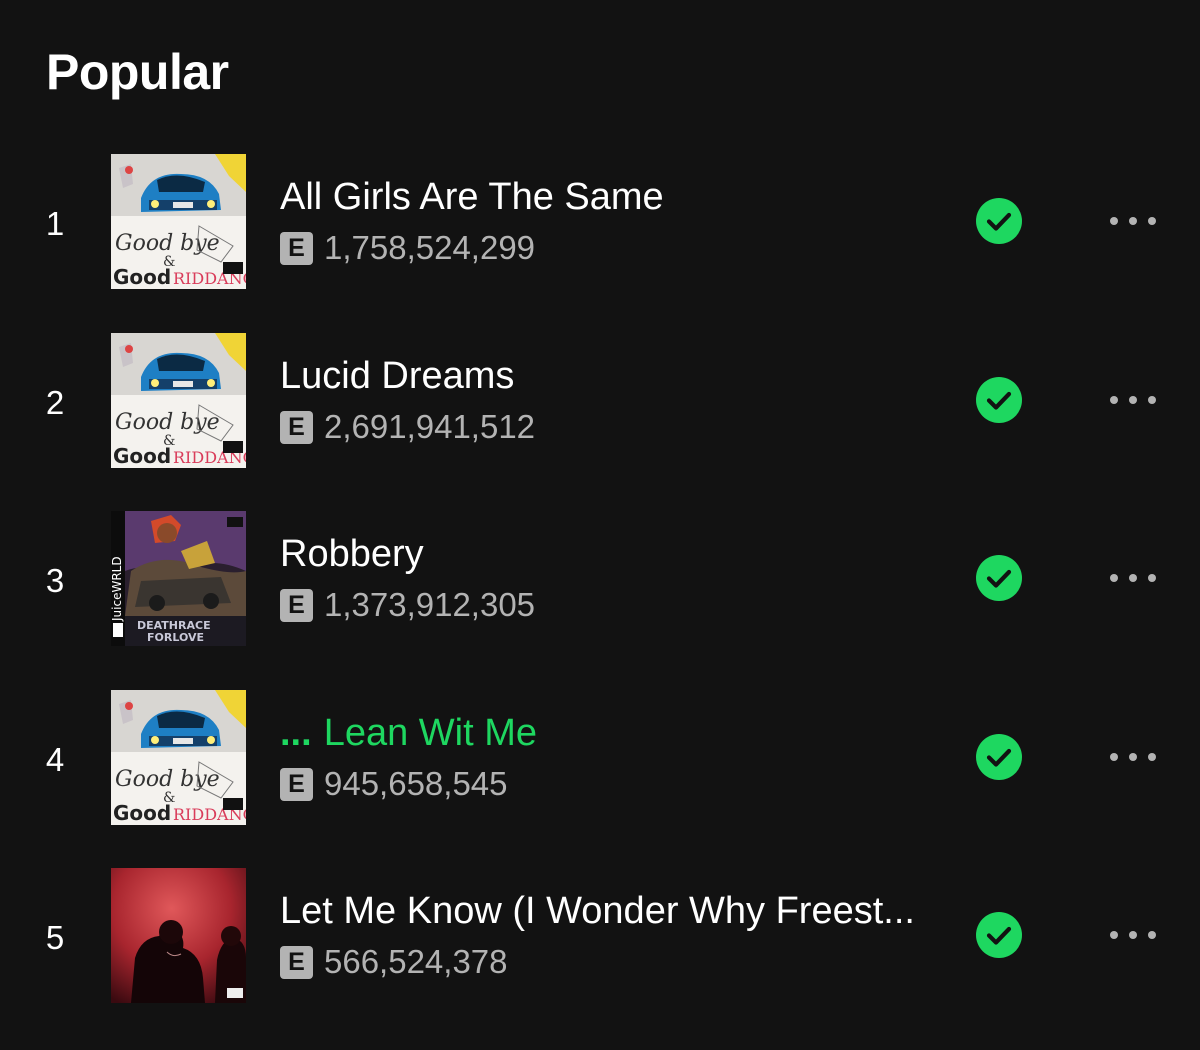 Image resolution: width=1200 pixels, height=1050 pixels. I want to click on play-count: 1,373,912,305, so click(430, 604).